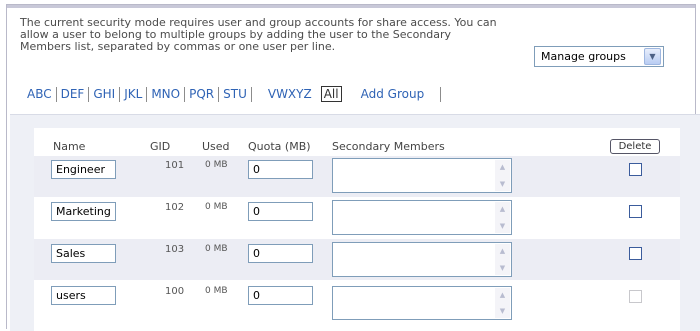 Image resolution: width=700 pixels, height=331 pixels. What do you see at coordinates (388, 146) in the screenshot?
I see `column-header-secondary-members: Secondary Members` at bounding box center [388, 146].